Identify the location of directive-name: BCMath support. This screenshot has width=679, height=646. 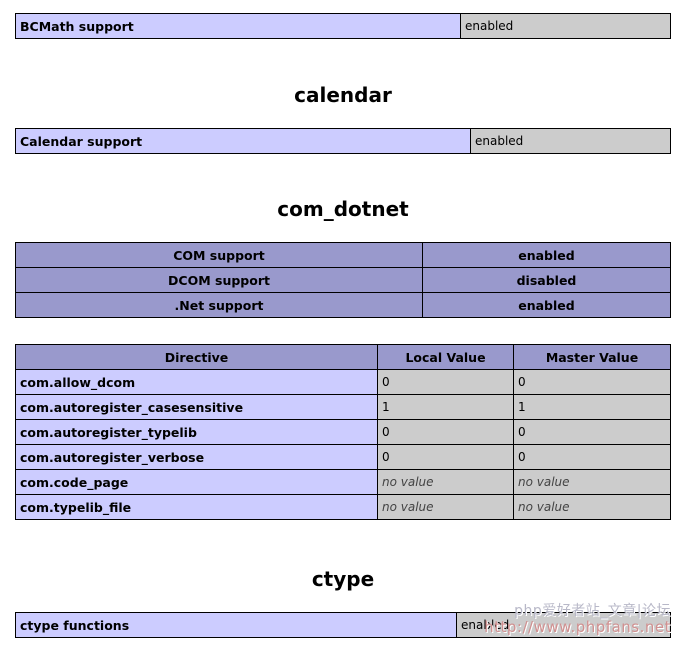
(238, 26).